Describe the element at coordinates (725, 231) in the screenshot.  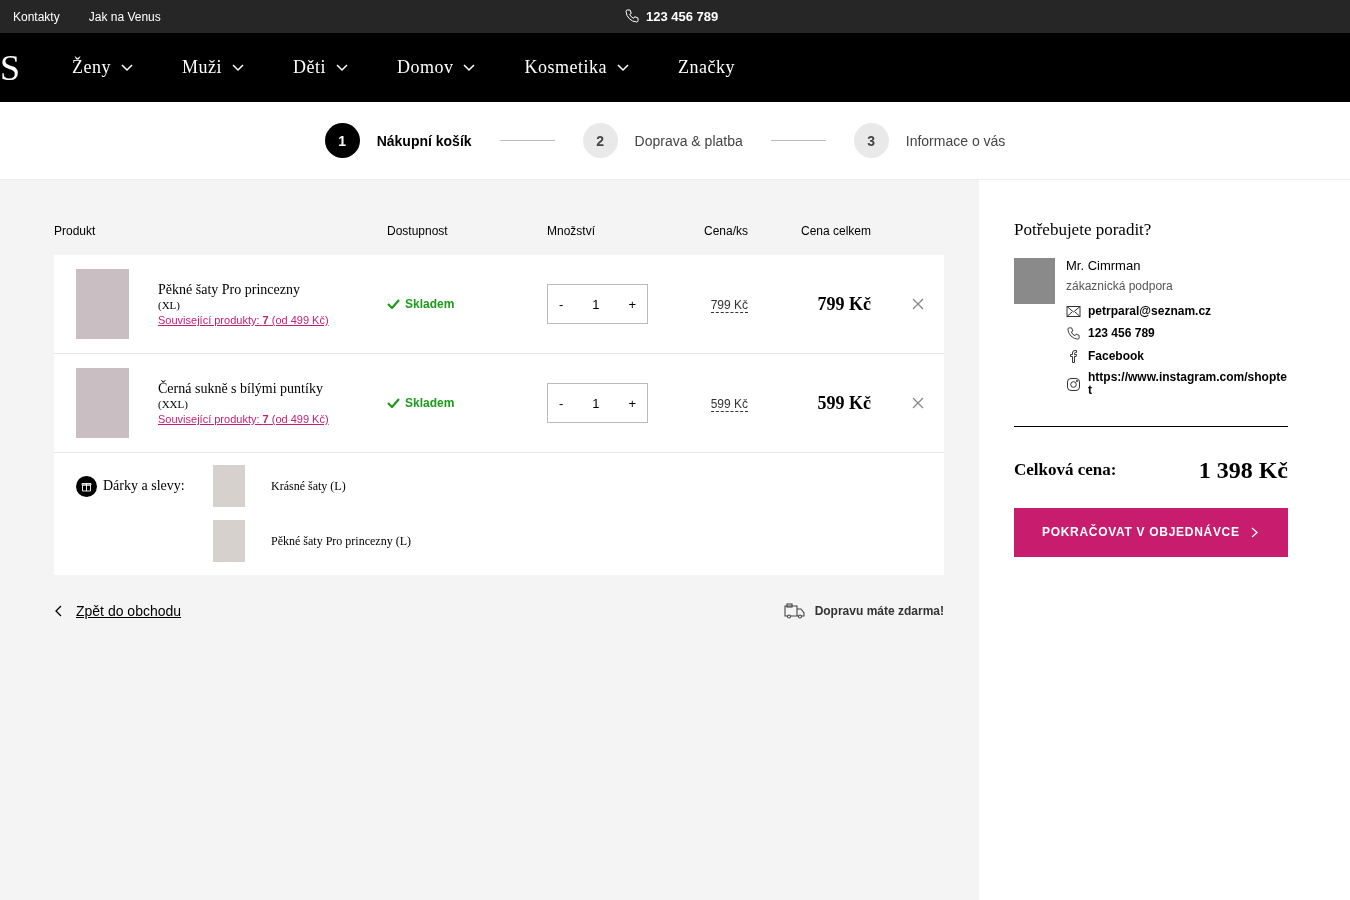
I see `column-header: Cena/ks` at that location.